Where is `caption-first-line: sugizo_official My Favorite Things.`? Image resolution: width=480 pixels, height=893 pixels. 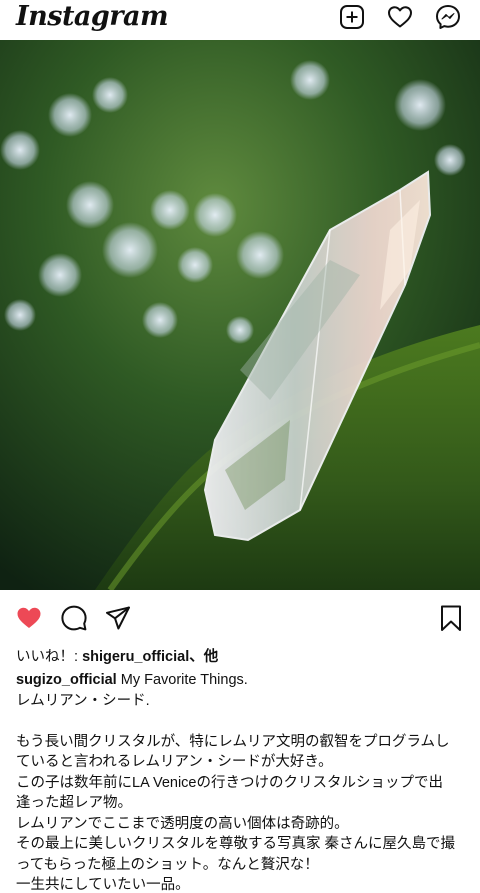
caption-first-line: sugizo_official My Favorite Things. is located at coordinates (242, 680).